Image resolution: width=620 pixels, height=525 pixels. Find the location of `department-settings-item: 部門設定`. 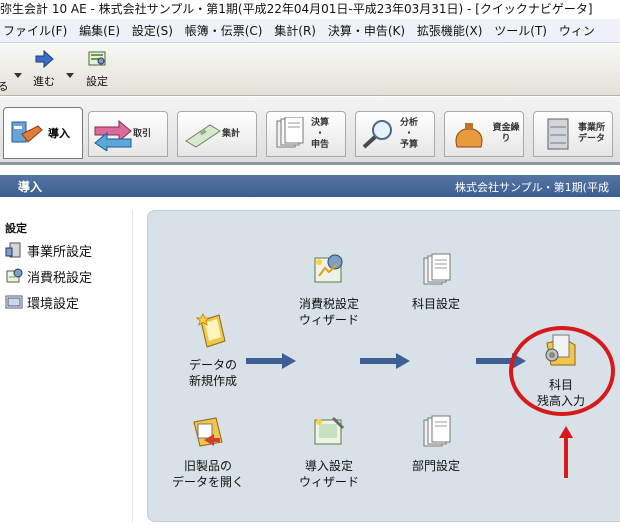

department-settings-item: 部門設定 is located at coordinates (436, 444).